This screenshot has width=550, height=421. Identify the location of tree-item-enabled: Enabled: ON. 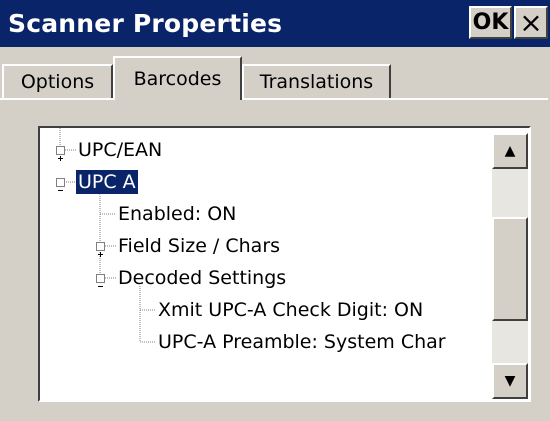
(177, 214).